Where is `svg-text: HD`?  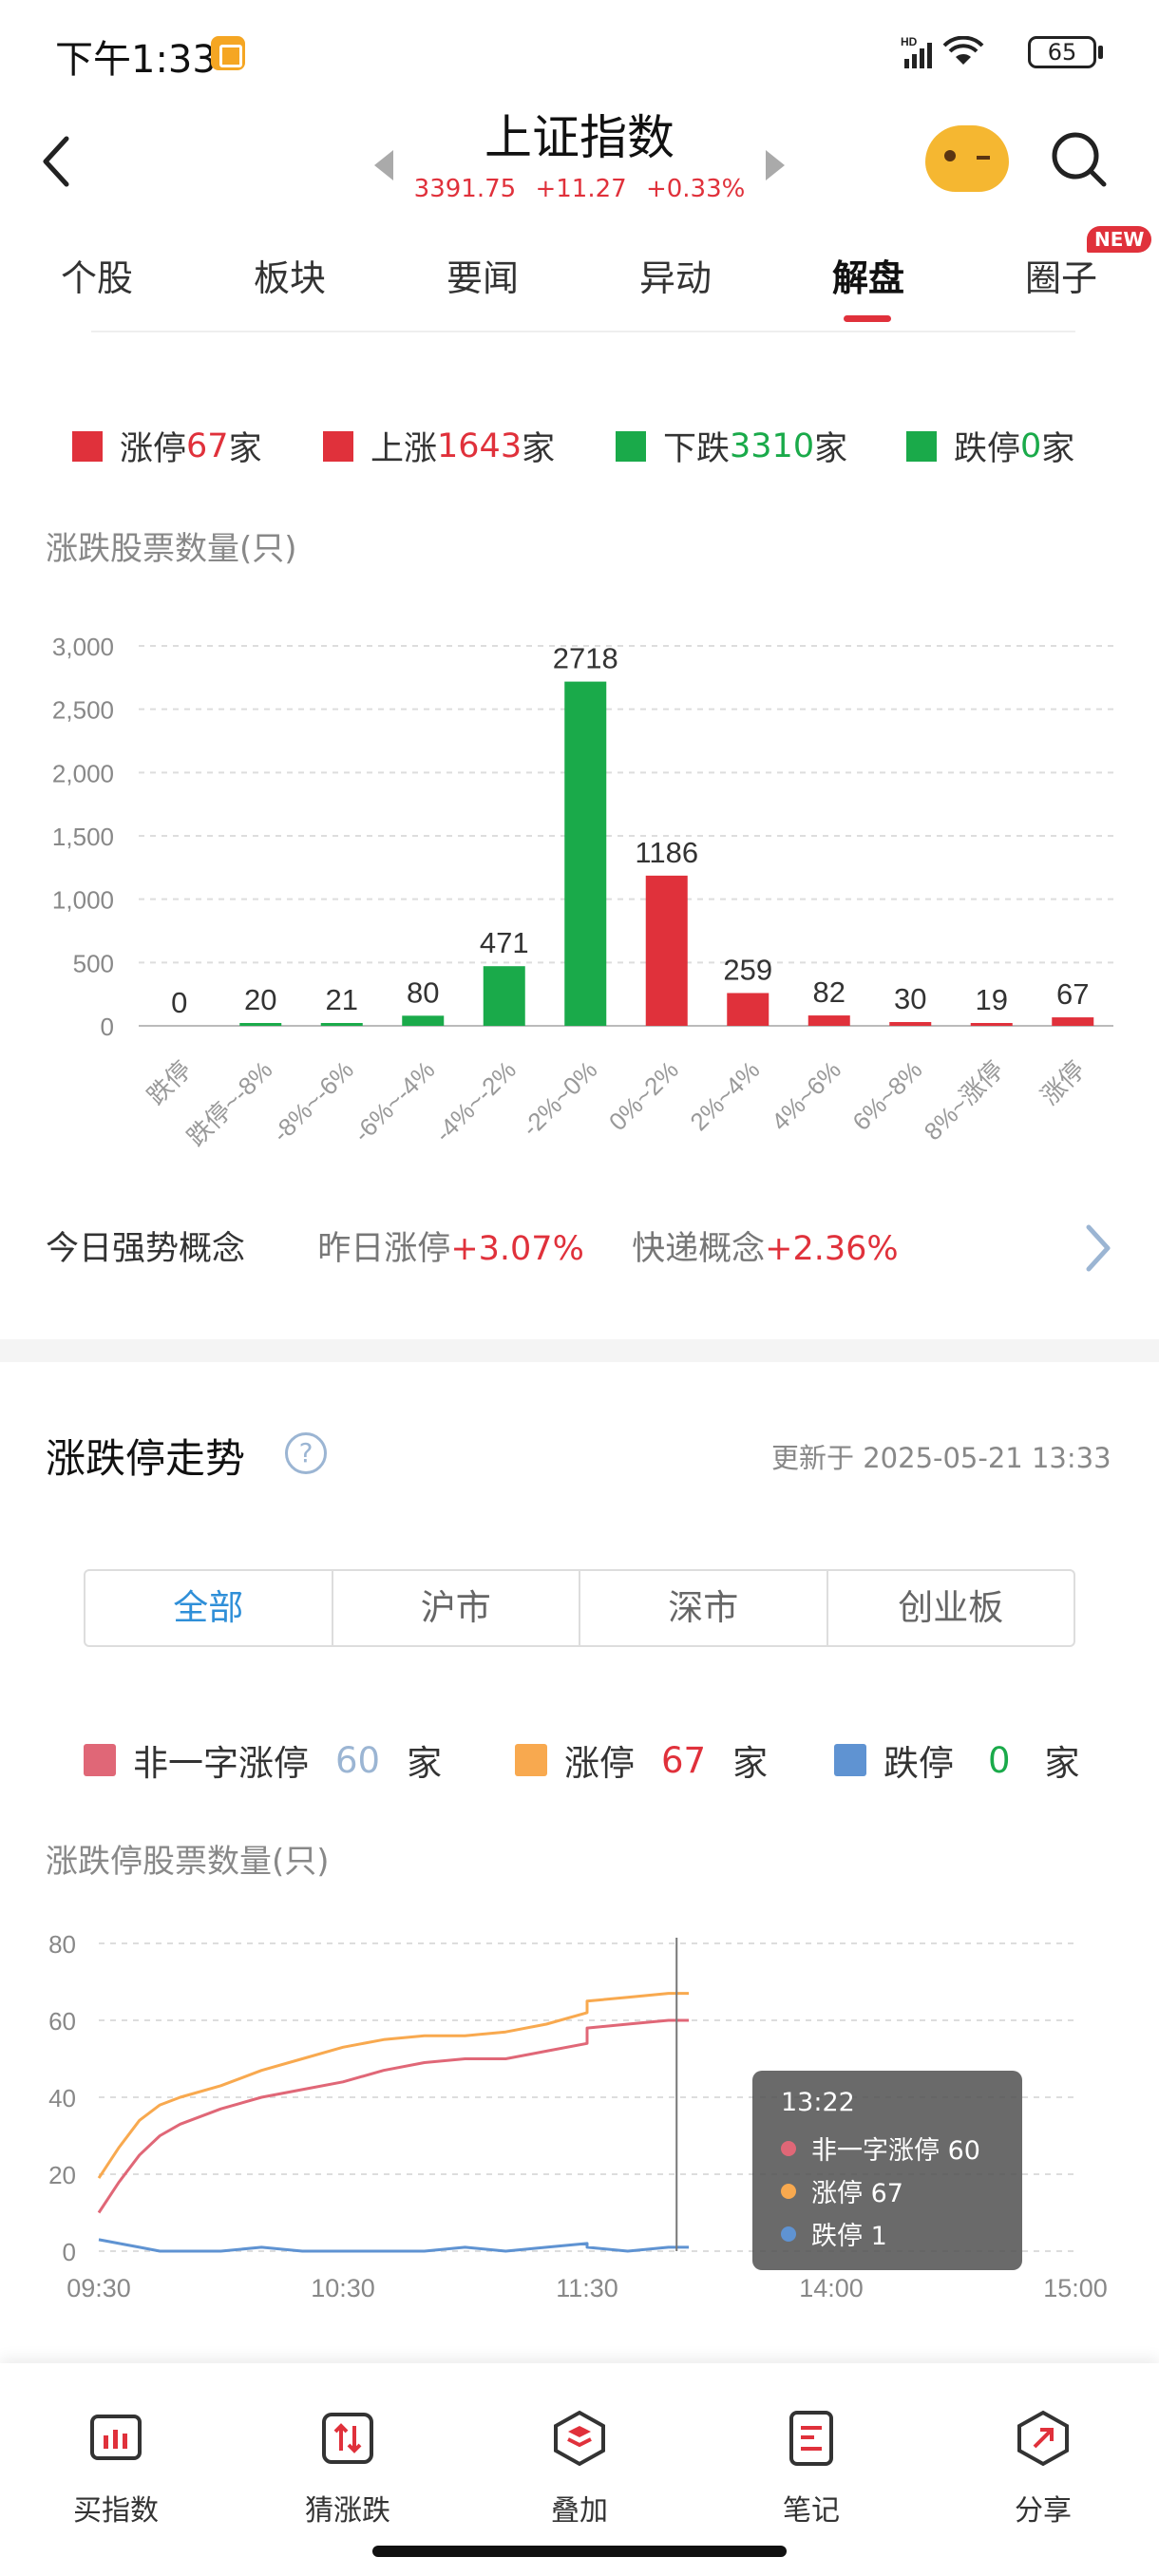 svg-text: HD is located at coordinates (909, 42).